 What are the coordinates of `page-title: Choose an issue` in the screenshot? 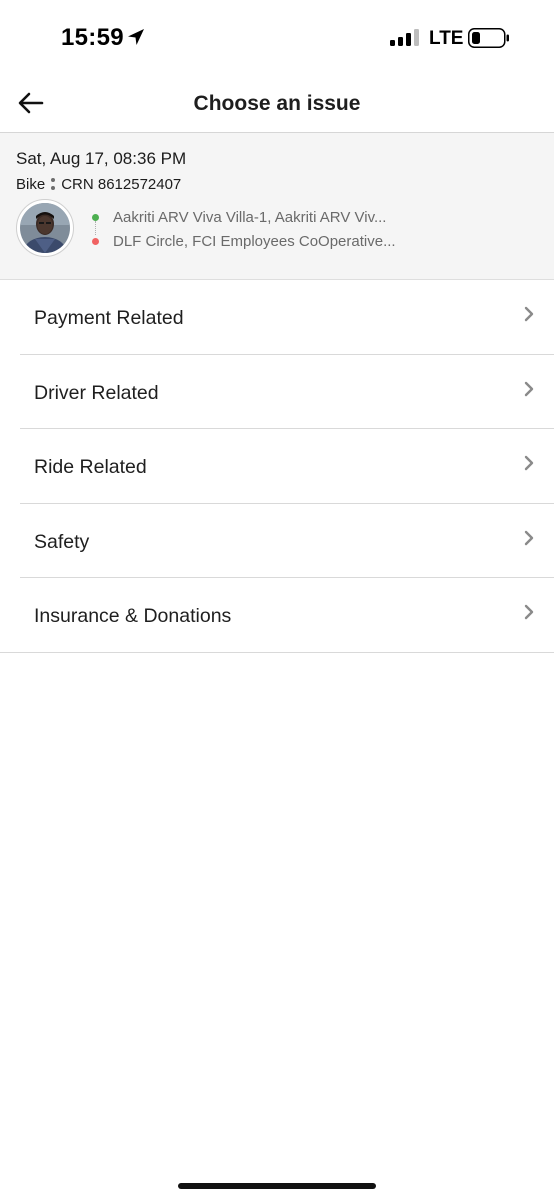 It's located at (277, 103).